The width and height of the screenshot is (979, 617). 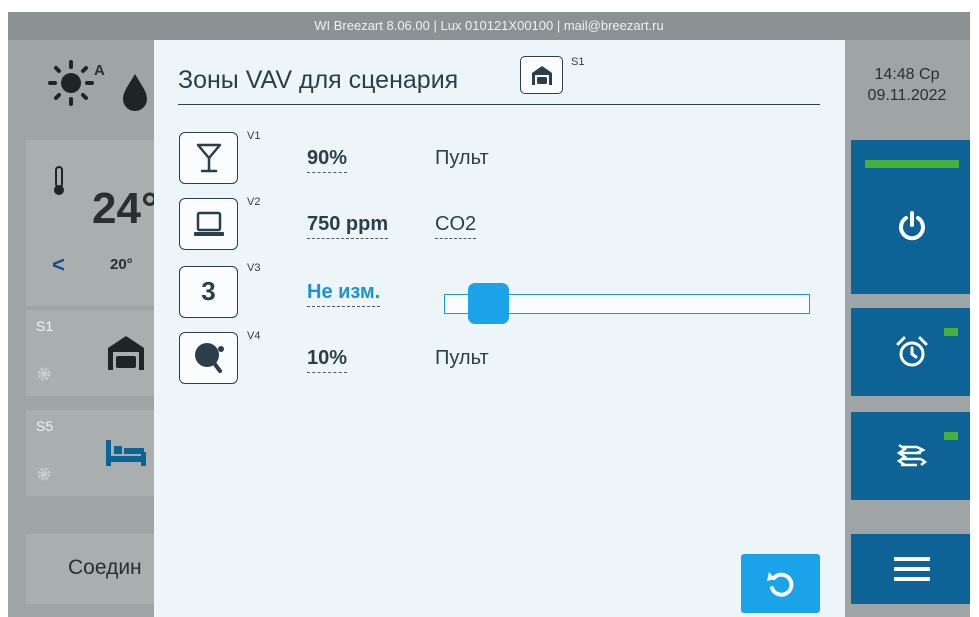 What do you see at coordinates (105, 567) in the screenshot?
I see `connection-label: Соедин` at bounding box center [105, 567].